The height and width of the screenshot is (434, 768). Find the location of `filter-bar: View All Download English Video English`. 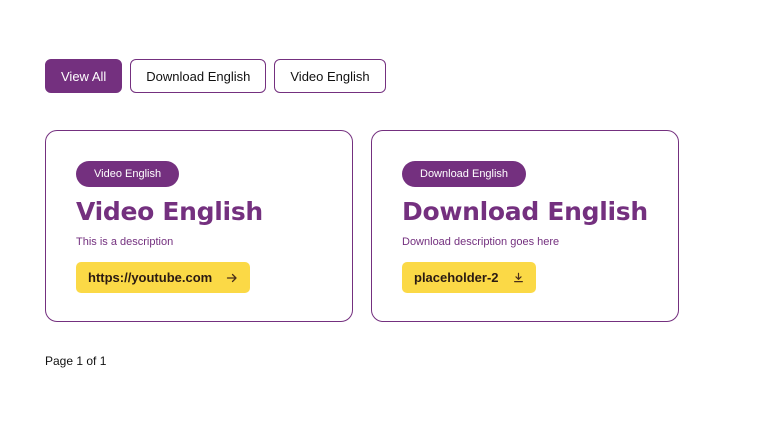

filter-bar: View All Download English Video English is located at coordinates (215, 76).